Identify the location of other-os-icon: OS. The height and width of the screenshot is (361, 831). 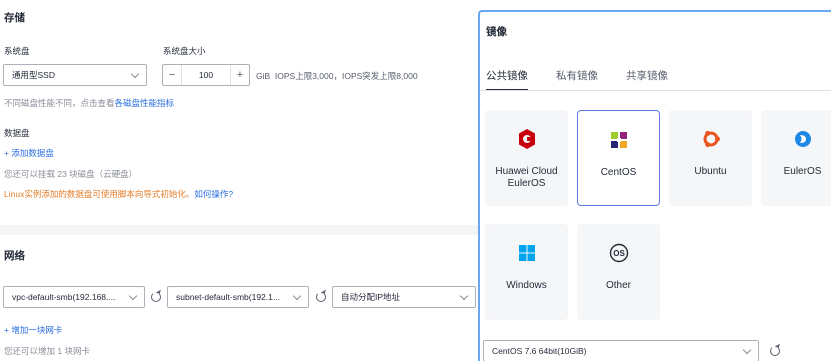
(619, 253).